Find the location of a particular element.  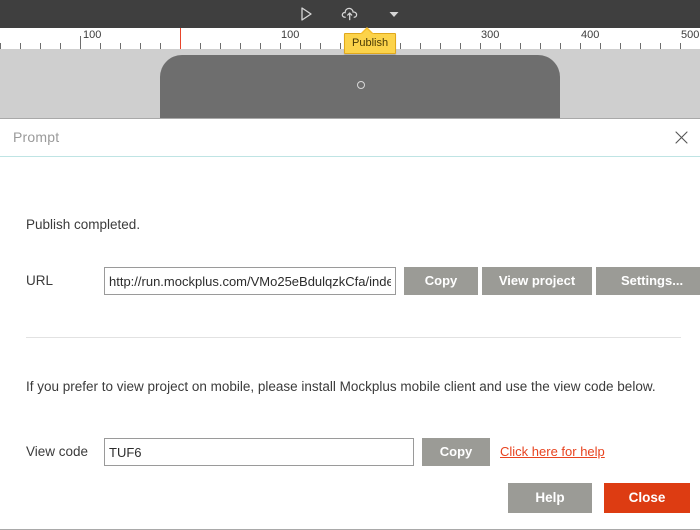

publish-cloud-upload-icon is located at coordinates (350, 14).